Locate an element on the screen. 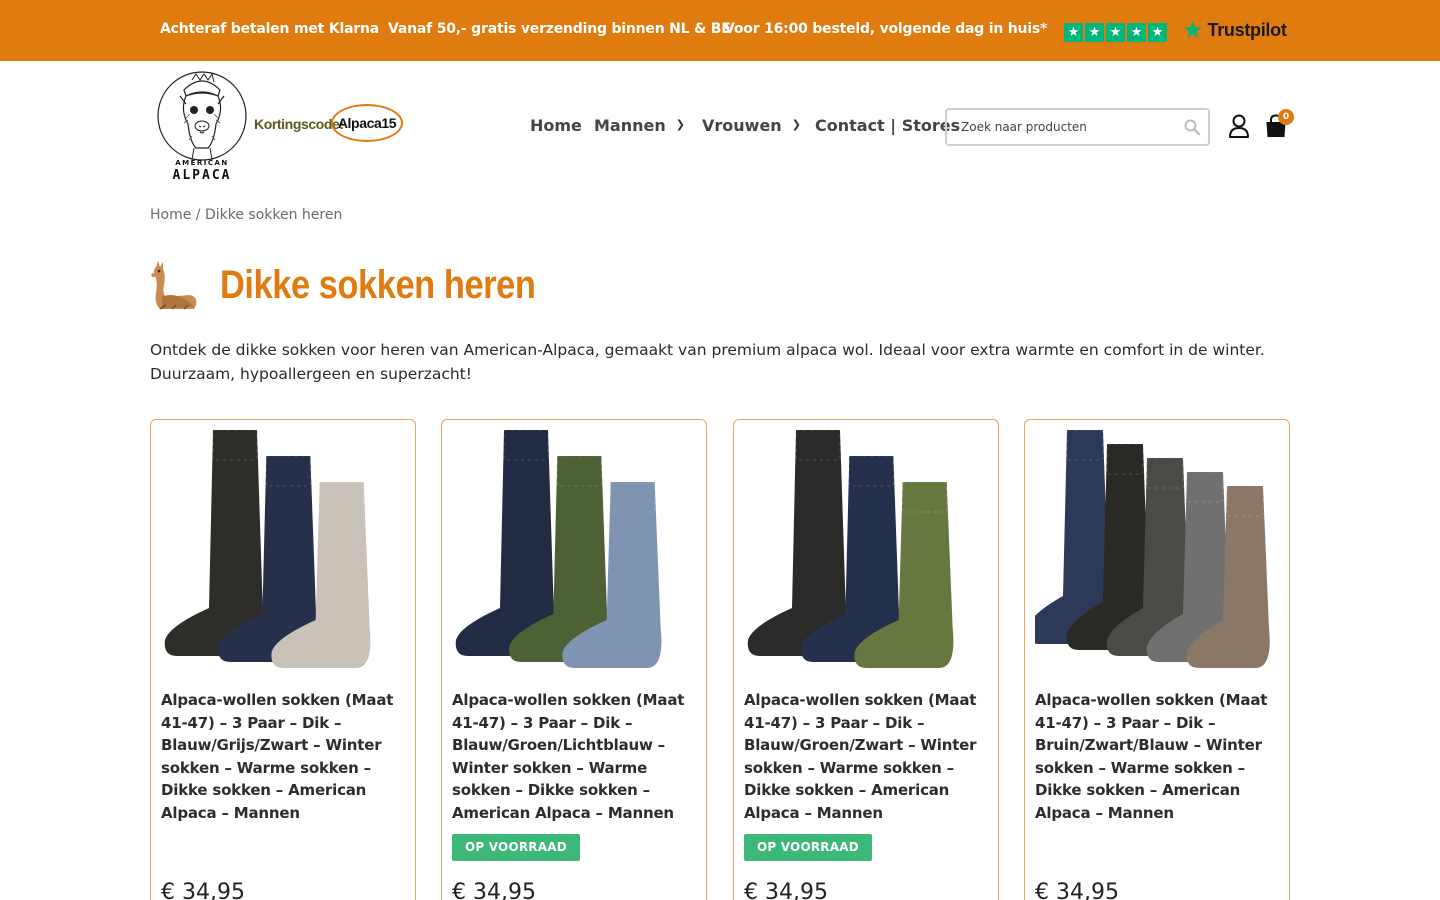 This screenshot has width=1440, height=900. usp-klarna: Achteraf betalen met Klarna is located at coordinates (270, 29).